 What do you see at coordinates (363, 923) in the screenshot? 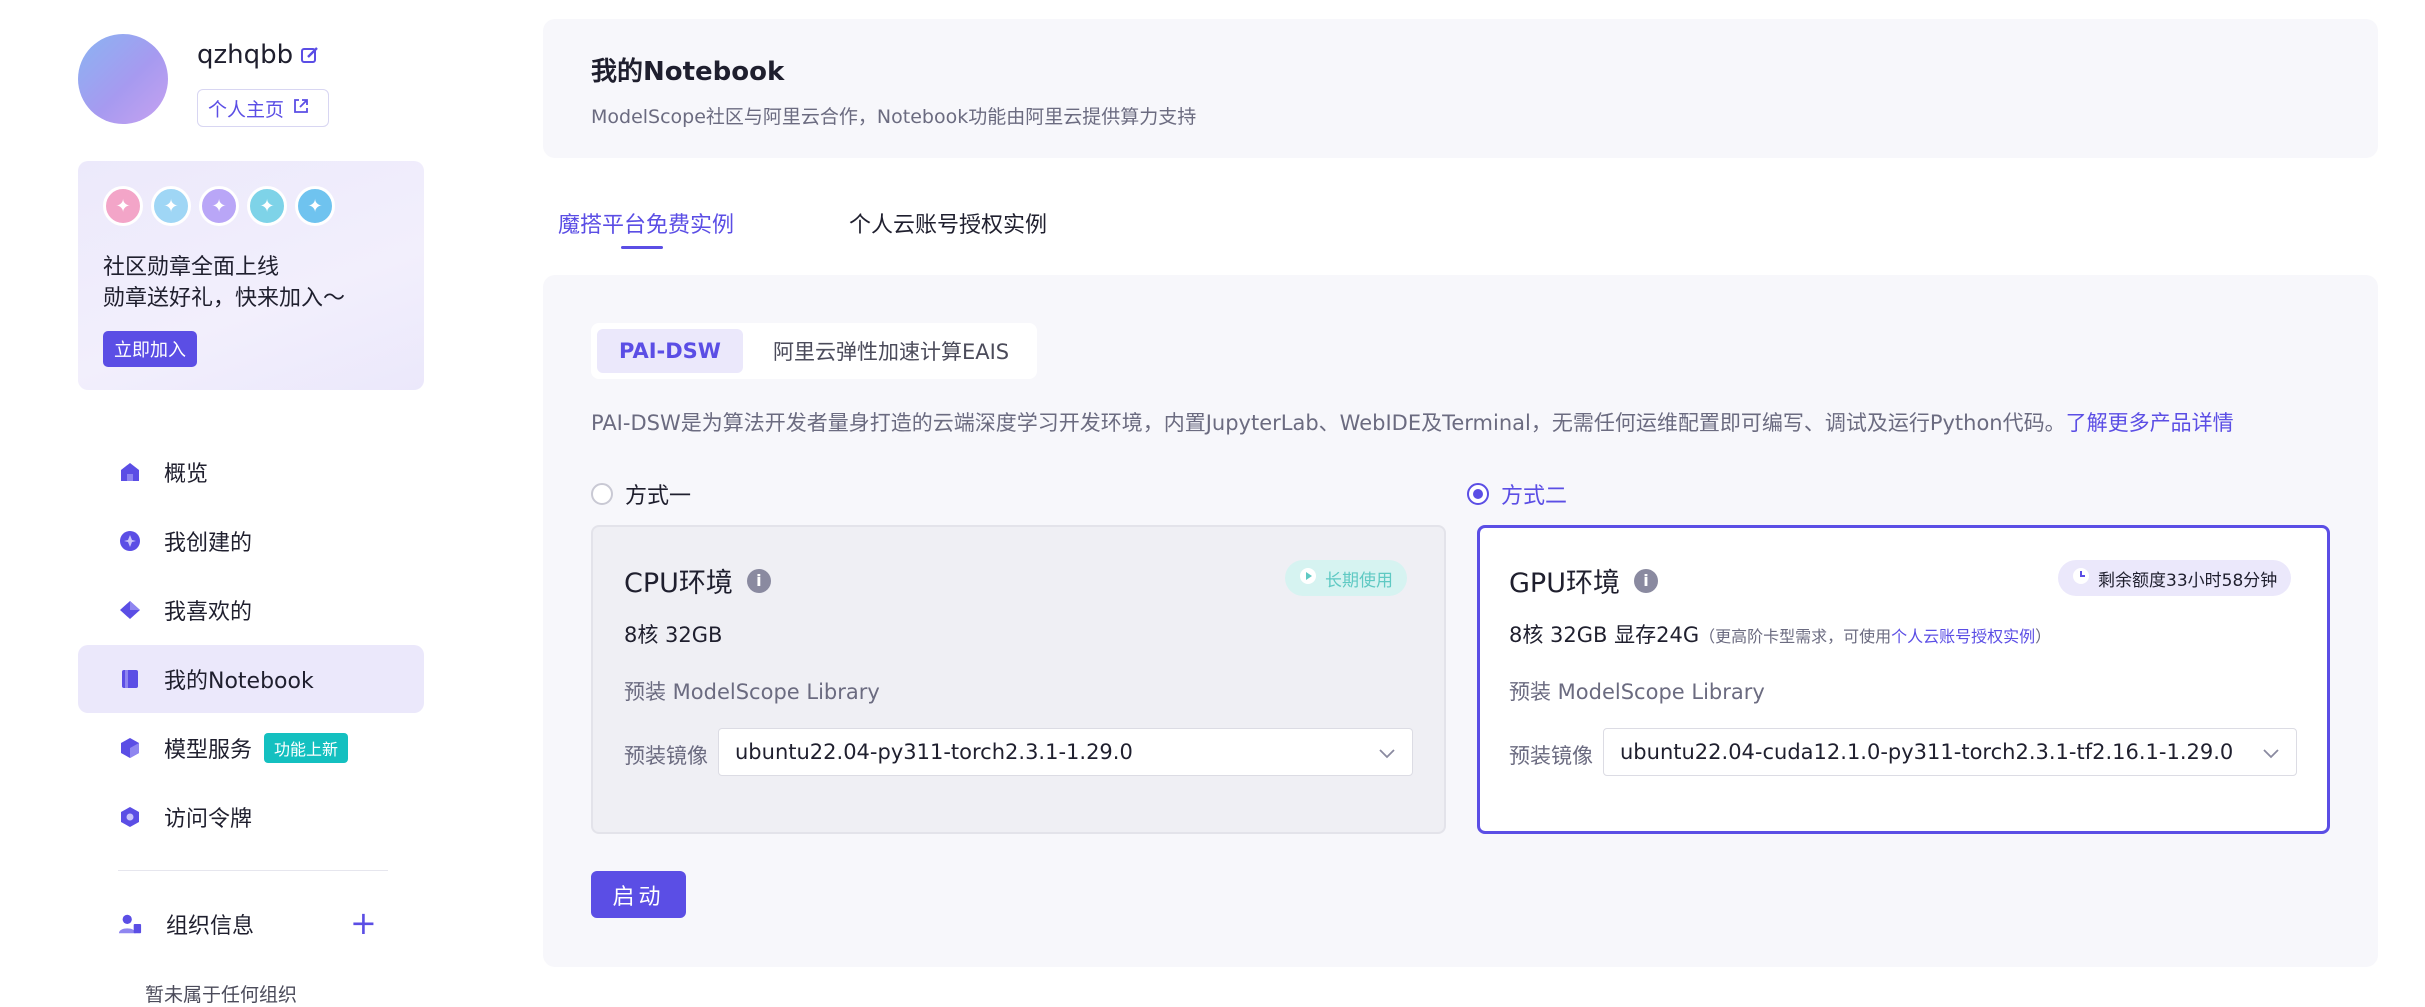
I see `add-org-icon: +` at bounding box center [363, 923].